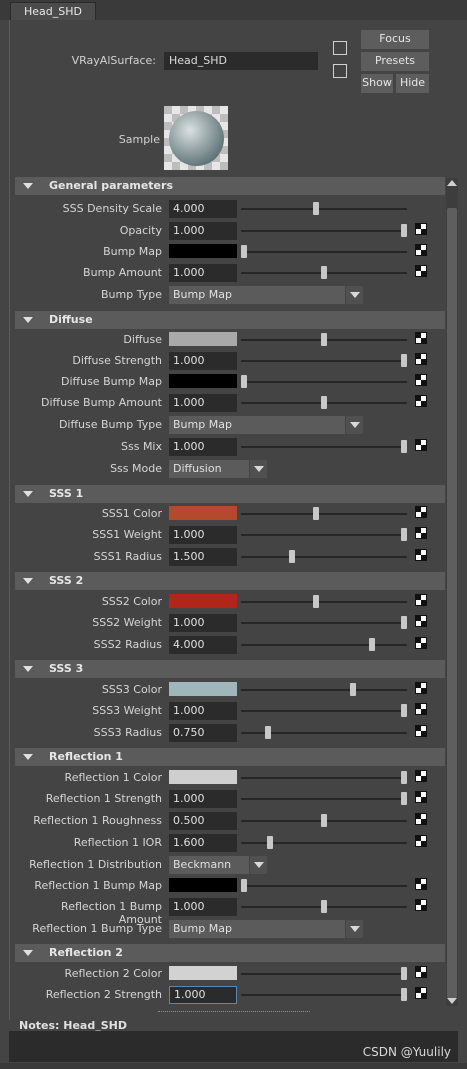 The height and width of the screenshot is (1069, 467). Describe the element at coordinates (203, 361) in the screenshot. I see `diffuse-strength-field: 1.000` at that location.